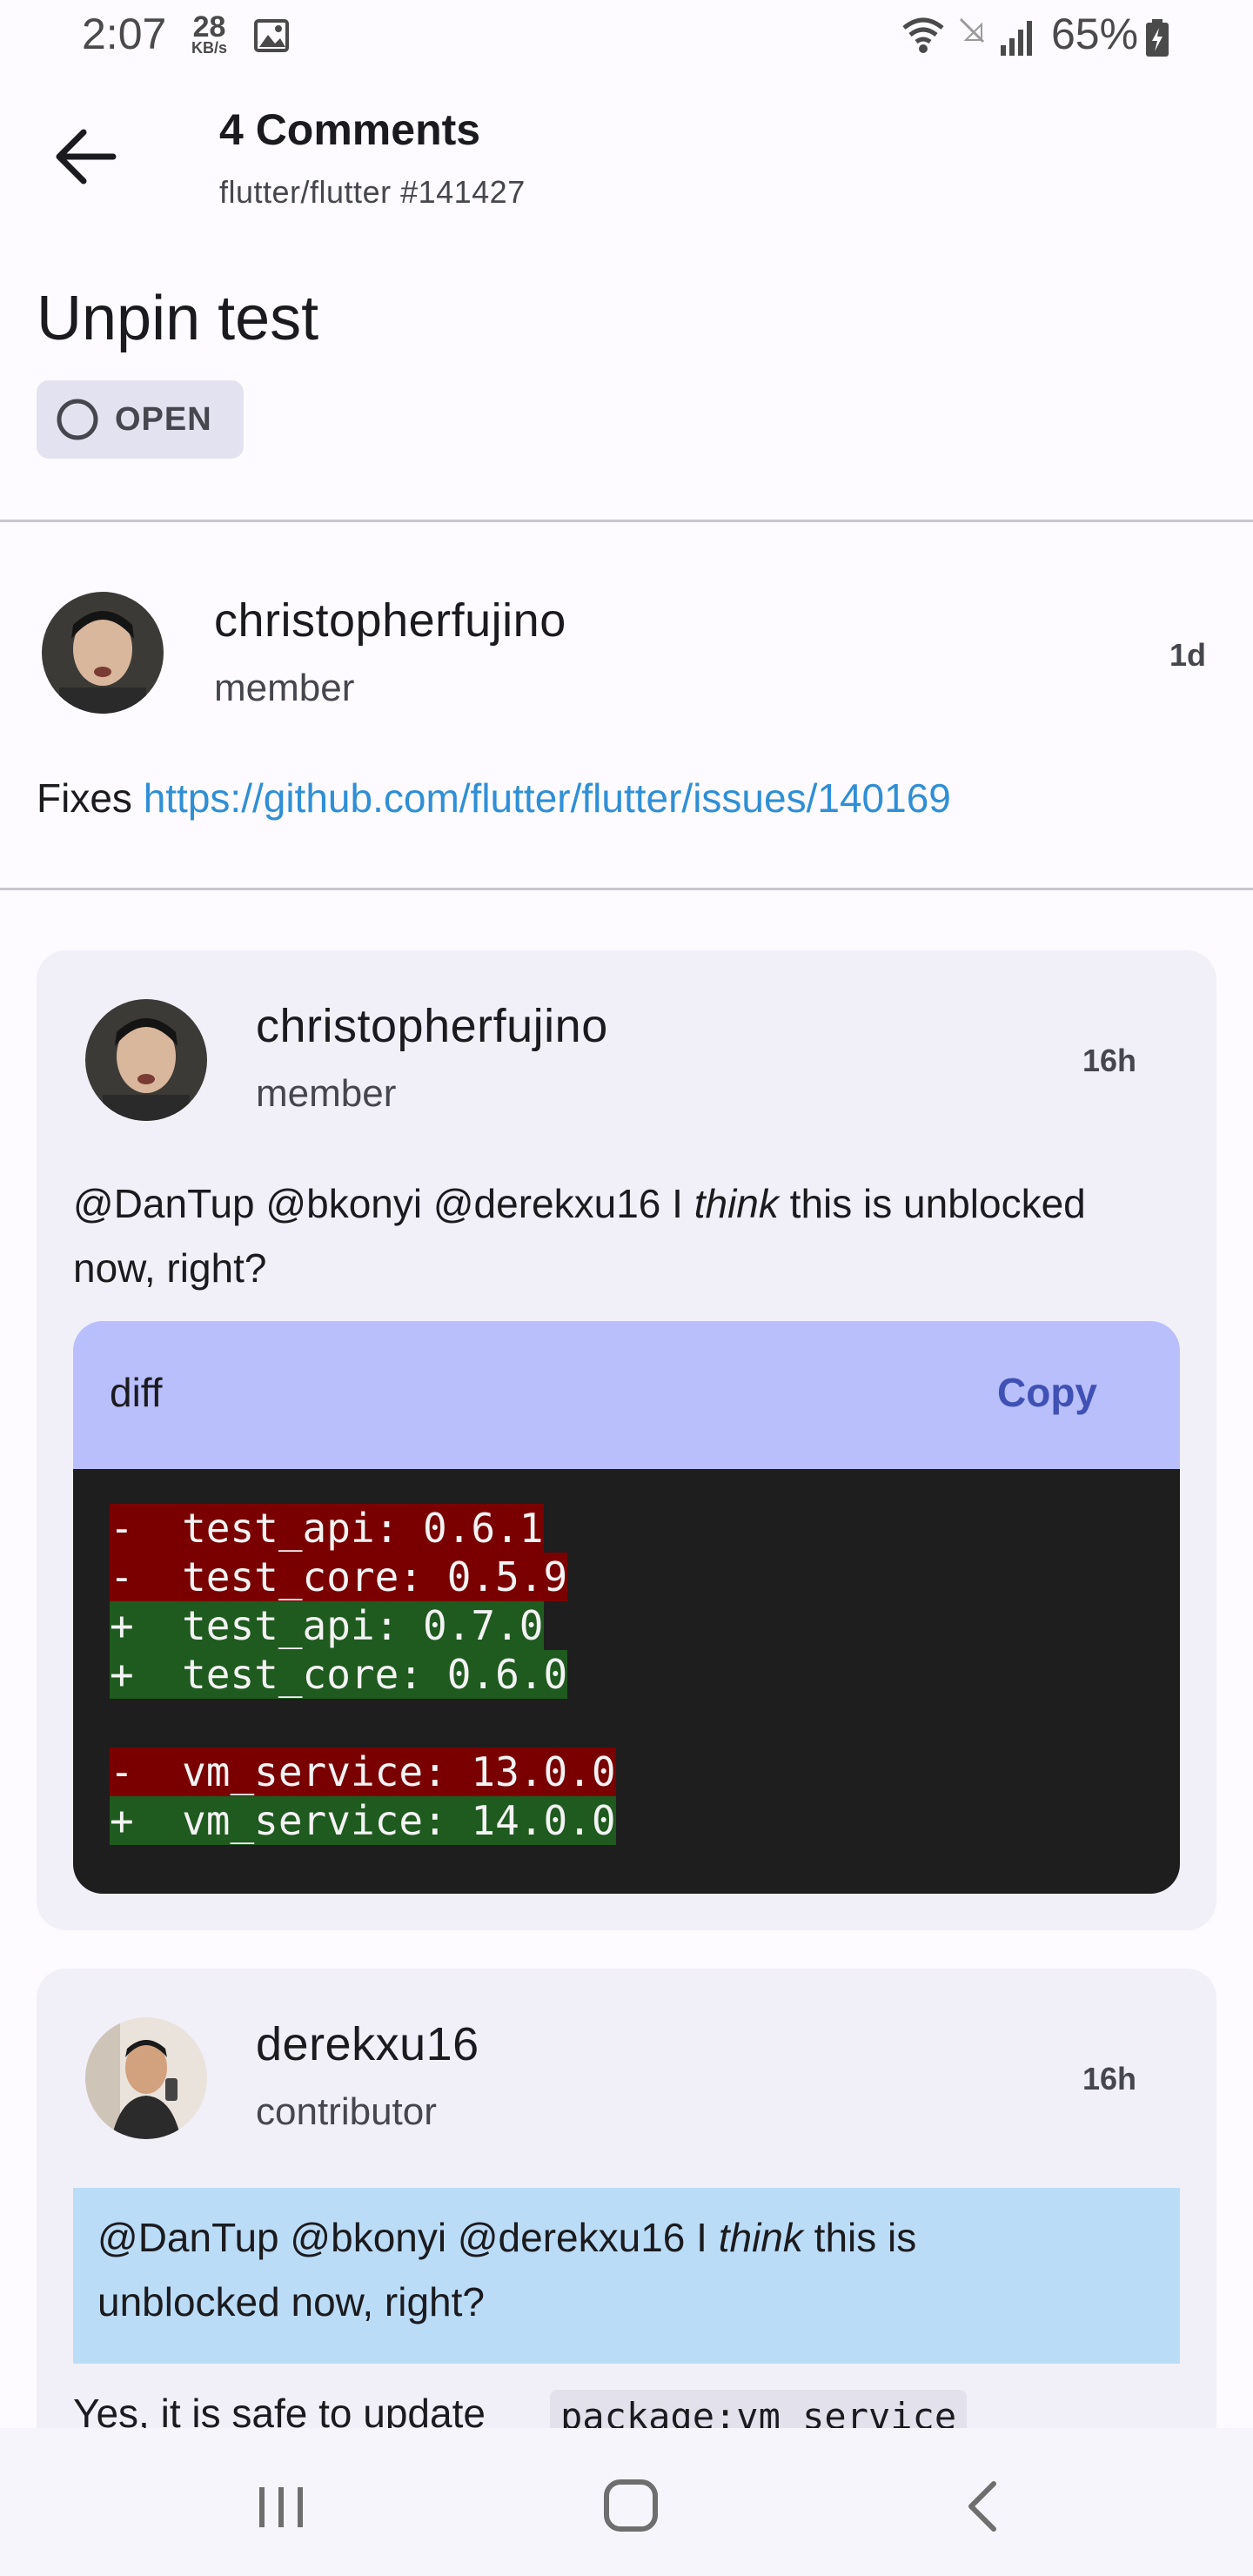 The image size is (1253, 2576). Describe the element at coordinates (363, 1820) in the screenshot. I see `code-line: + vm_service: 14.0.0` at that location.